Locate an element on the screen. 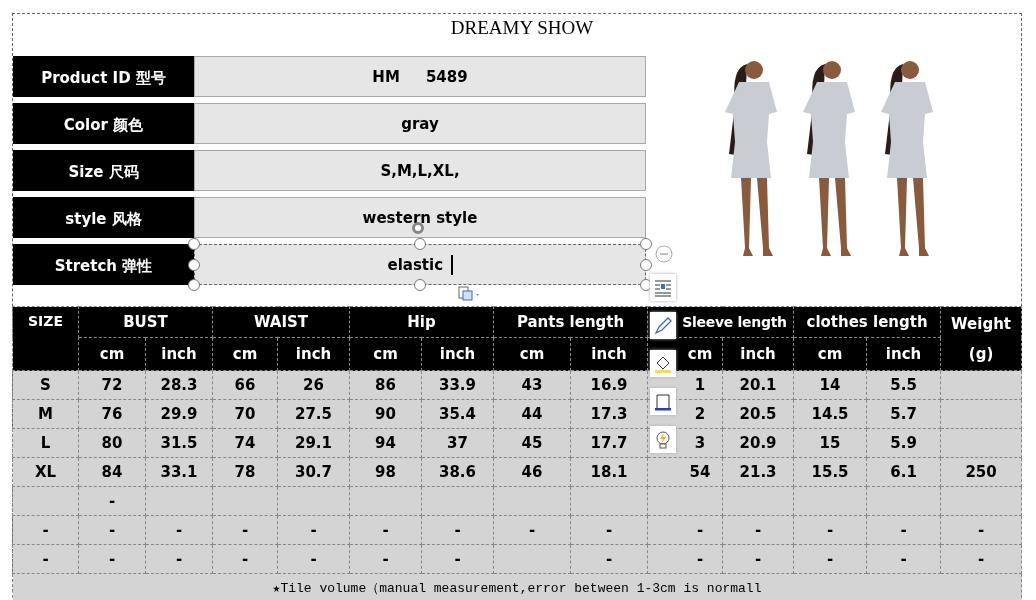 This screenshot has width=1036, height=600. value-cell: S,M,L,XL, is located at coordinates (420, 170).